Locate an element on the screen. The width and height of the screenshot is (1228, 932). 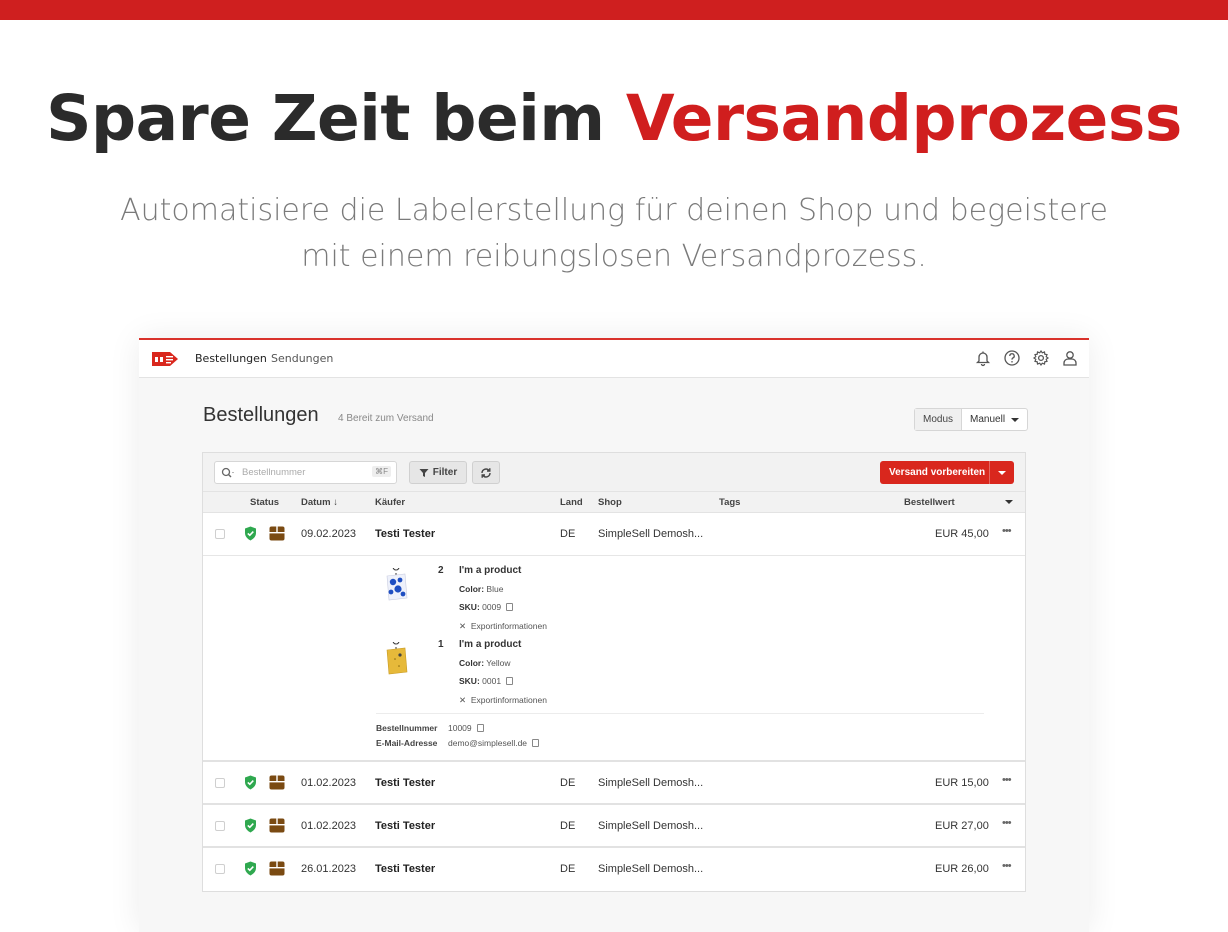
col-tags: Tags is located at coordinates (729, 502).